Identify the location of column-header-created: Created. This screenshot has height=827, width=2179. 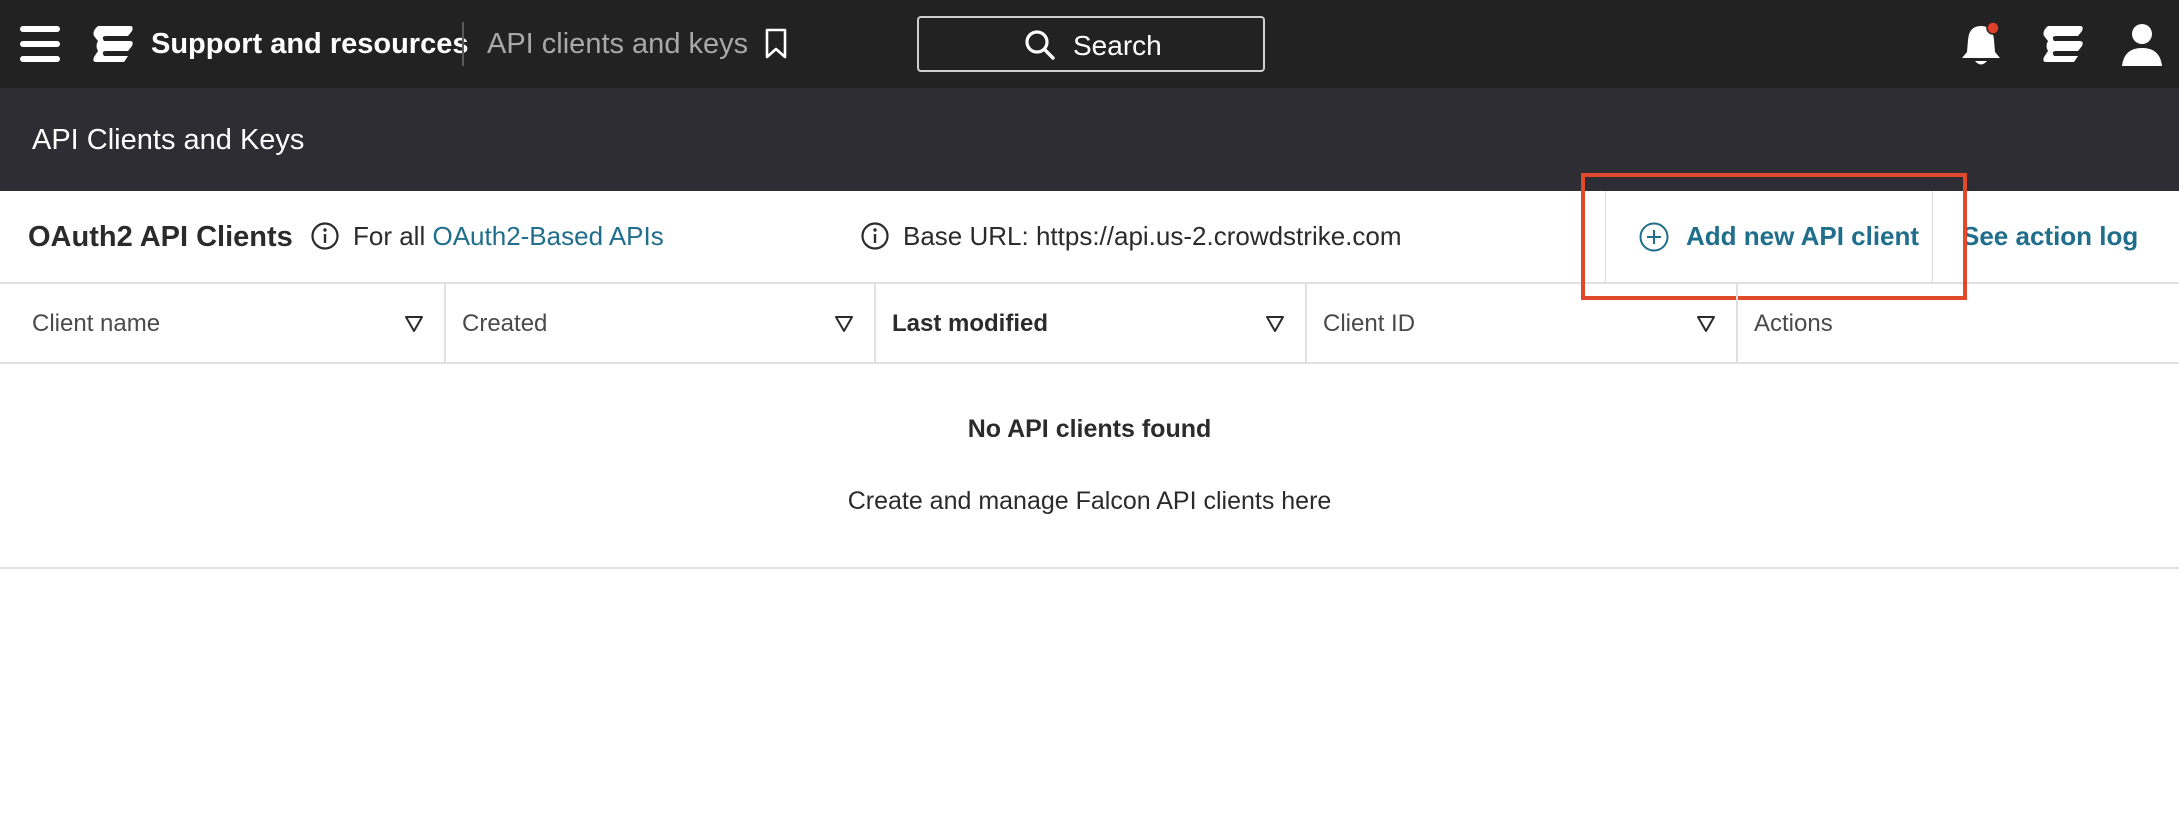
(661, 324).